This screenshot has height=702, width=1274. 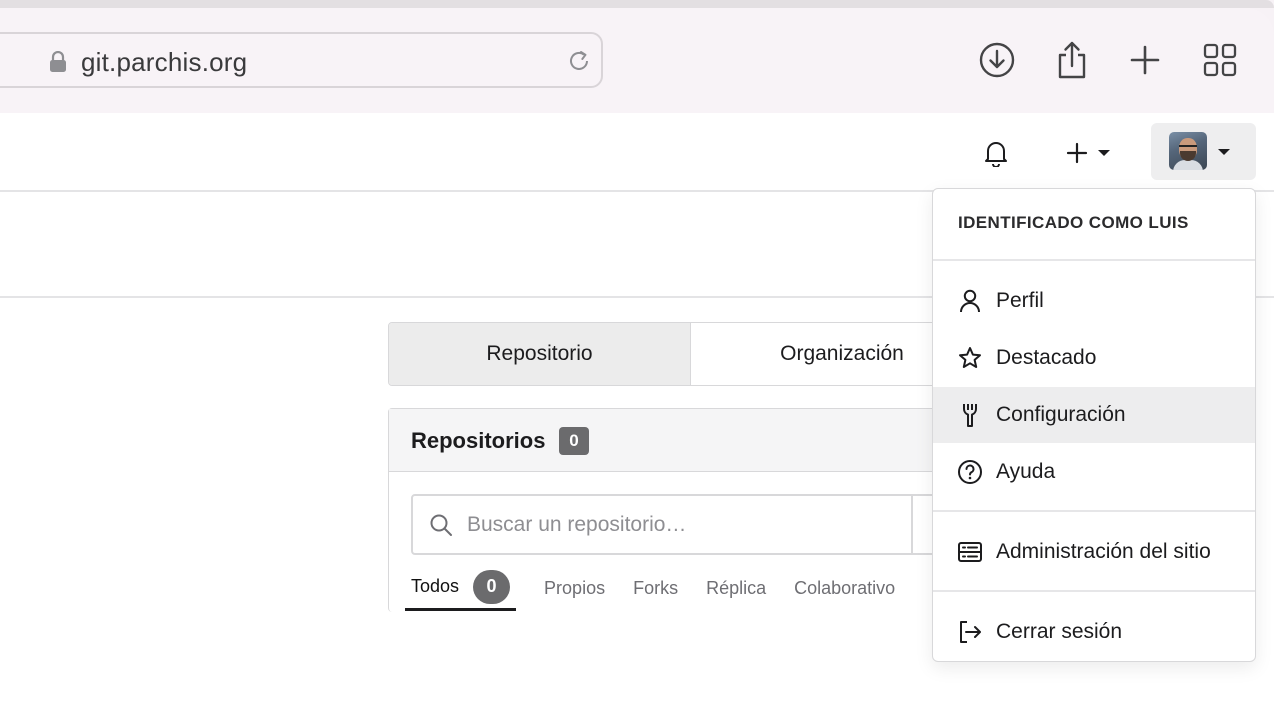 What do you see at coordinates (997, 60) in the screenshot?
I see `download-icon` at bounding box center [997, 60].